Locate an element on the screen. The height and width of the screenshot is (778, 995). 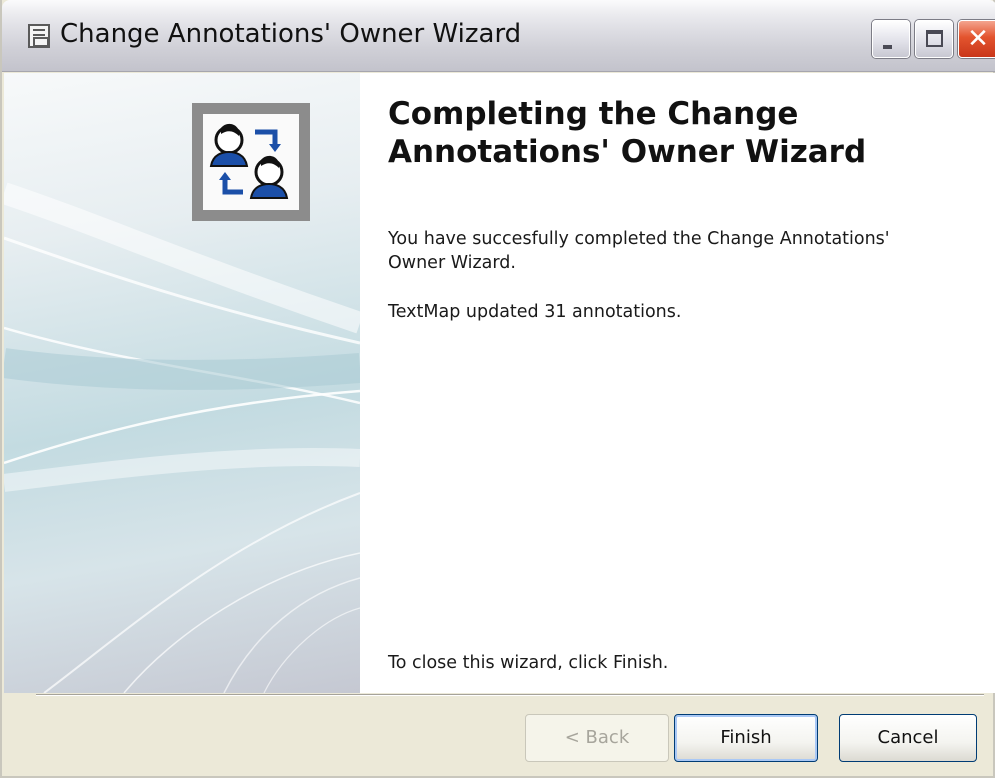
result-message: TextMap updated 31 annotations. is located at coordinates (535, 312).